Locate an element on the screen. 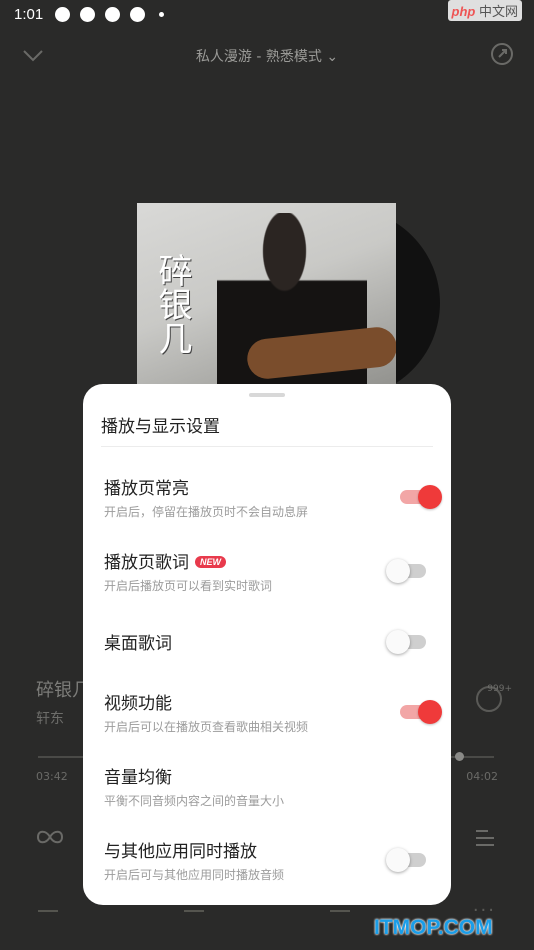 The image size is (534, 950). setting-desc: 开启后可以在播放页查看歌曲相关视频 is located at coordinates (206, 727).